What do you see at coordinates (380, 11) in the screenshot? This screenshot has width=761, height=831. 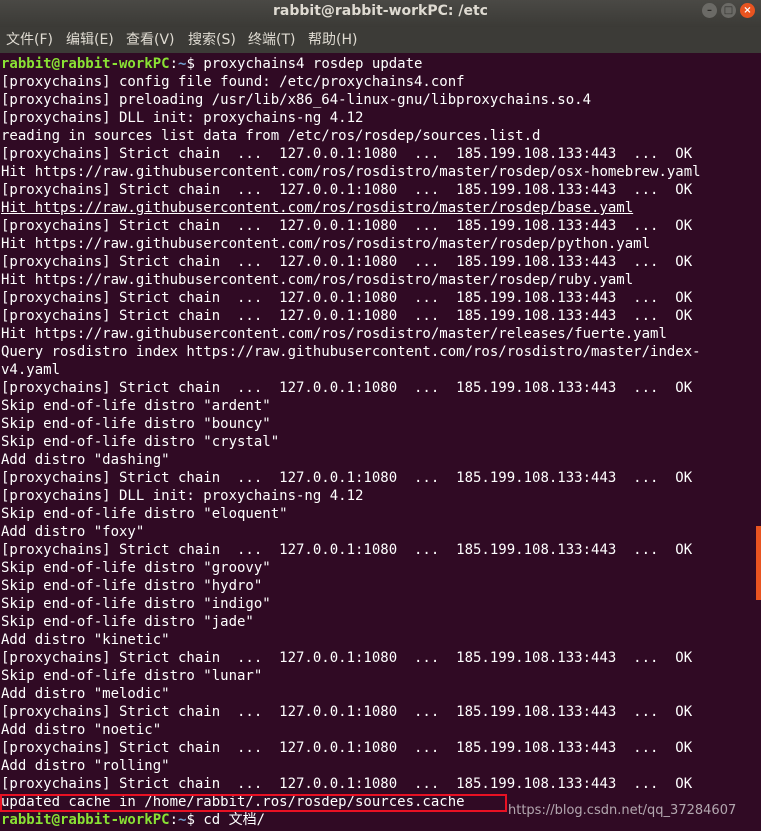 I see `window-title: rabbit@rabbit-workPC: /etc` at bounding box center [380, 11].